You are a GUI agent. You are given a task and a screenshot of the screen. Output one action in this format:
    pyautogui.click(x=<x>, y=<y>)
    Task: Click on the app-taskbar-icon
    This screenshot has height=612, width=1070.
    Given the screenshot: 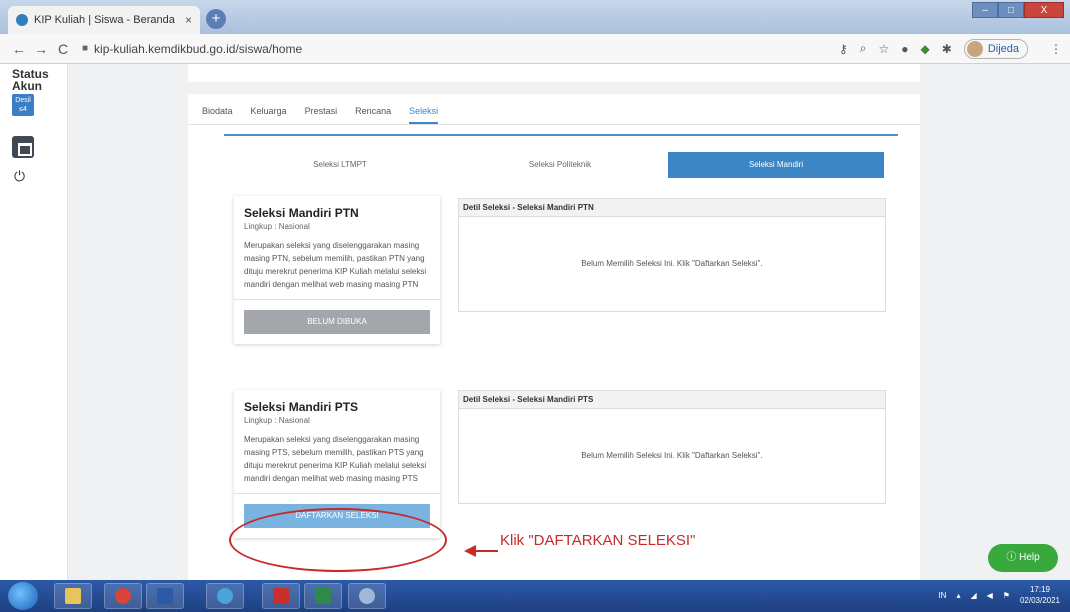 What is the action you would take?
    pyautogui.click(x=225, y=596)
    